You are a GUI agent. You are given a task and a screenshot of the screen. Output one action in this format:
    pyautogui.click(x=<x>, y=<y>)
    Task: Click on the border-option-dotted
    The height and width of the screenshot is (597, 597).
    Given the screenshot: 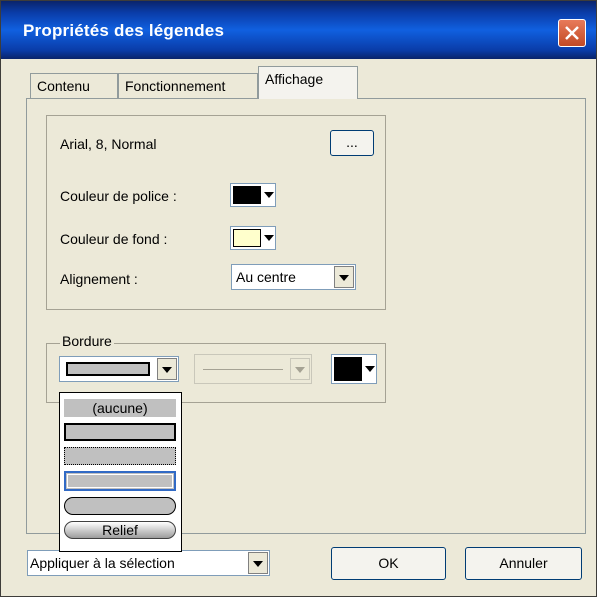 What is the action you would take?
    pyautogui.click(x=120, y=456)
    